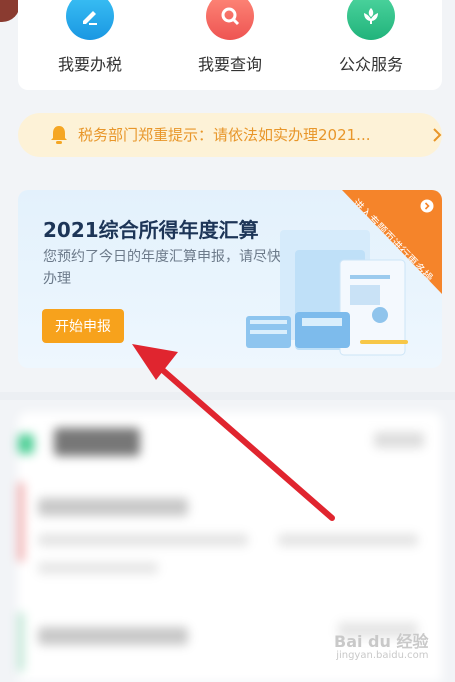 This screenshot has height=682, width=455. I want to click on watermark-brand: Bai du 经验, so click(381, 641).